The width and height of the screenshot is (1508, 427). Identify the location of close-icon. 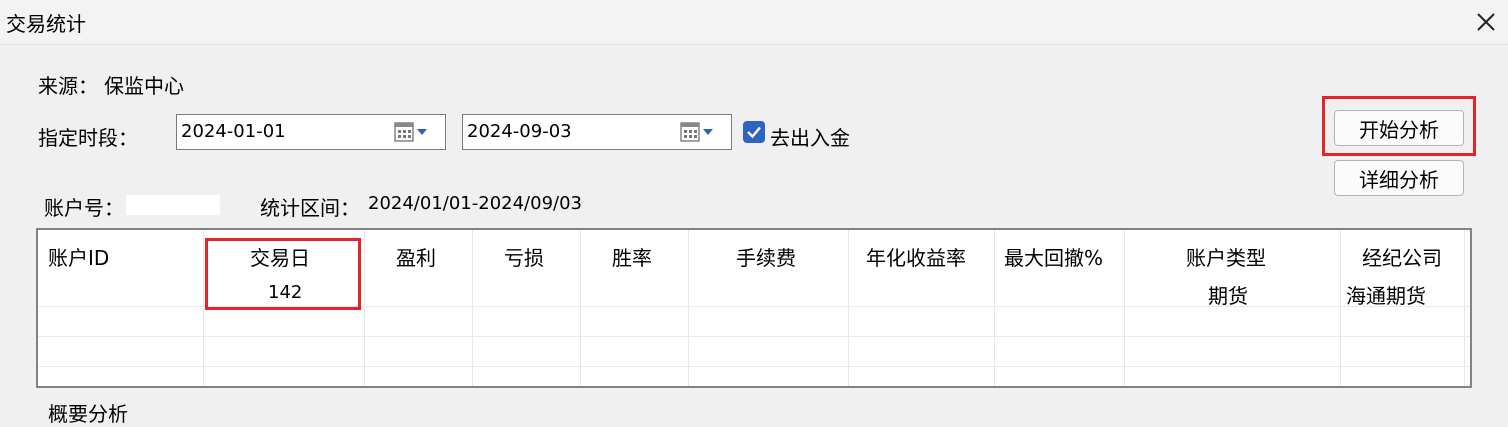
(1486, 22).